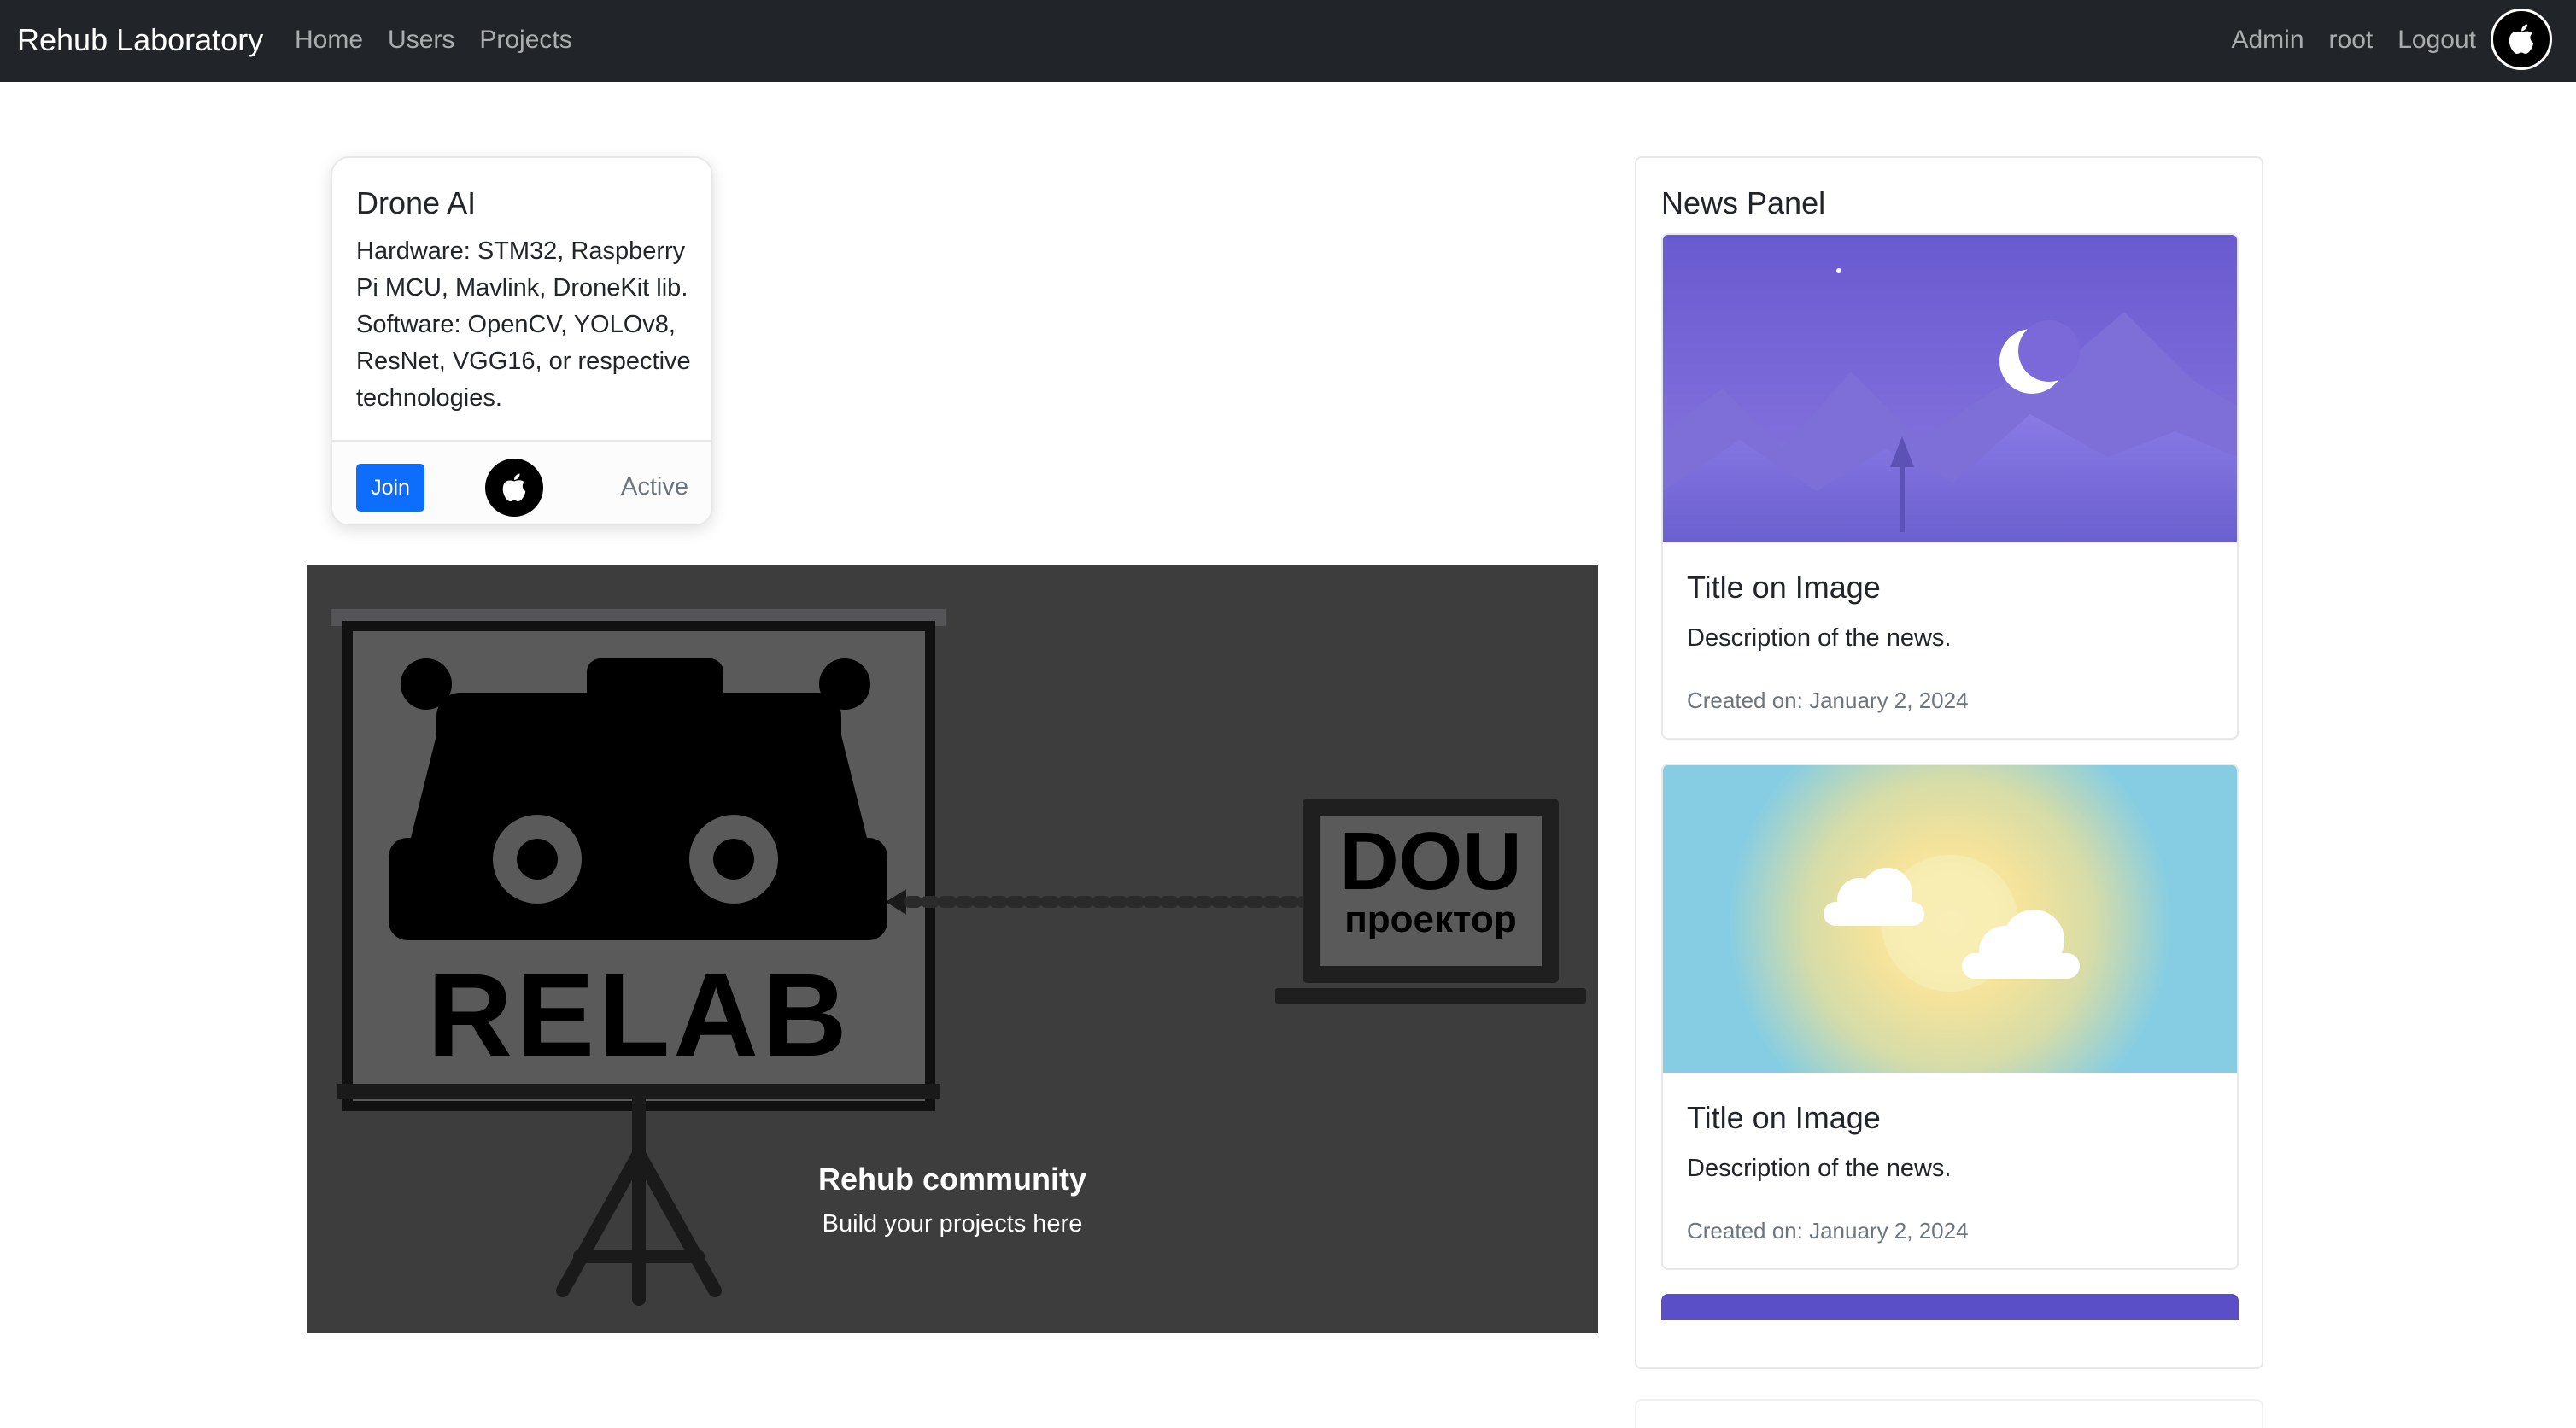 This screenshot has height=1428, width=2576. I want to click on laptop-dou-text: DOU, so click(1430, 861).